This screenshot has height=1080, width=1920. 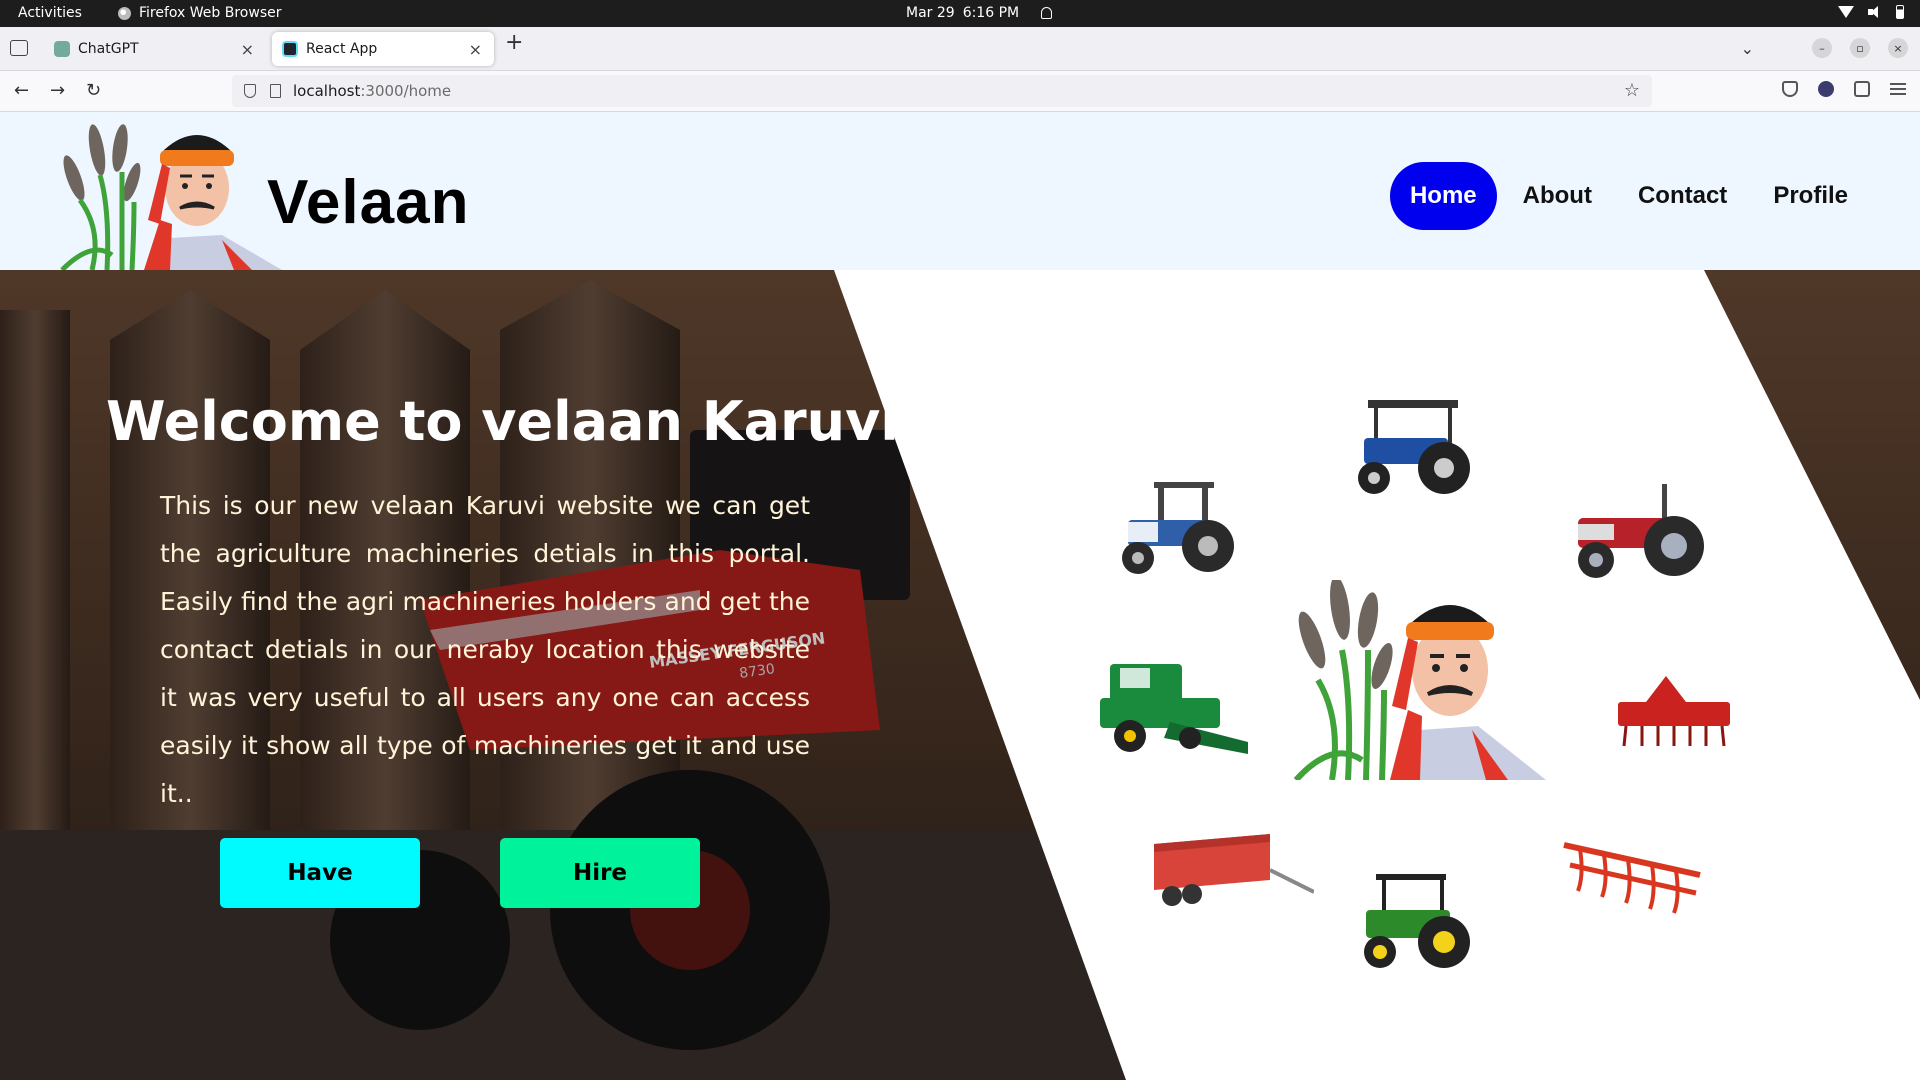 What do you see at coordinates (1632, 90) in the screenshot?
I see `bookmark-star-icon: ☆` at bounding box center [1632, 90].